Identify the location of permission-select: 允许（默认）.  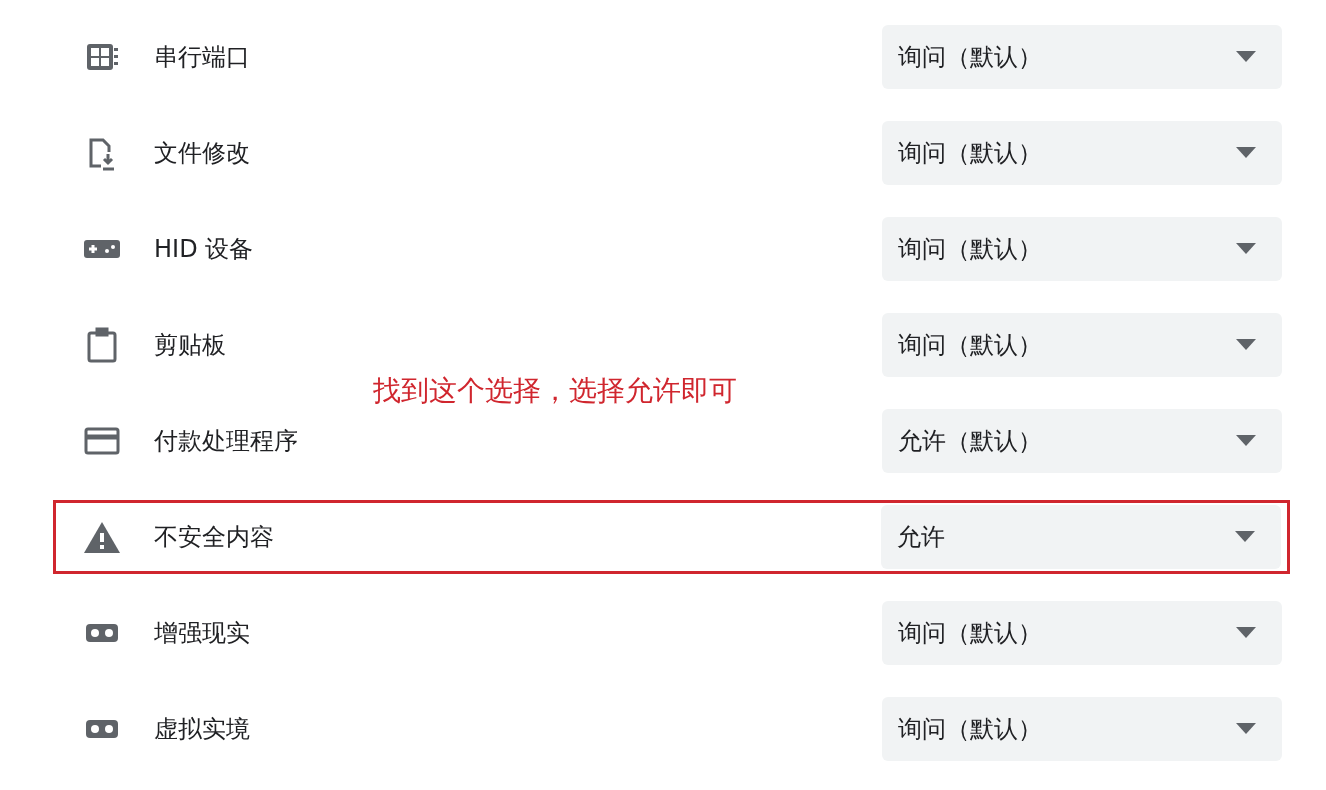
(1082, 441).